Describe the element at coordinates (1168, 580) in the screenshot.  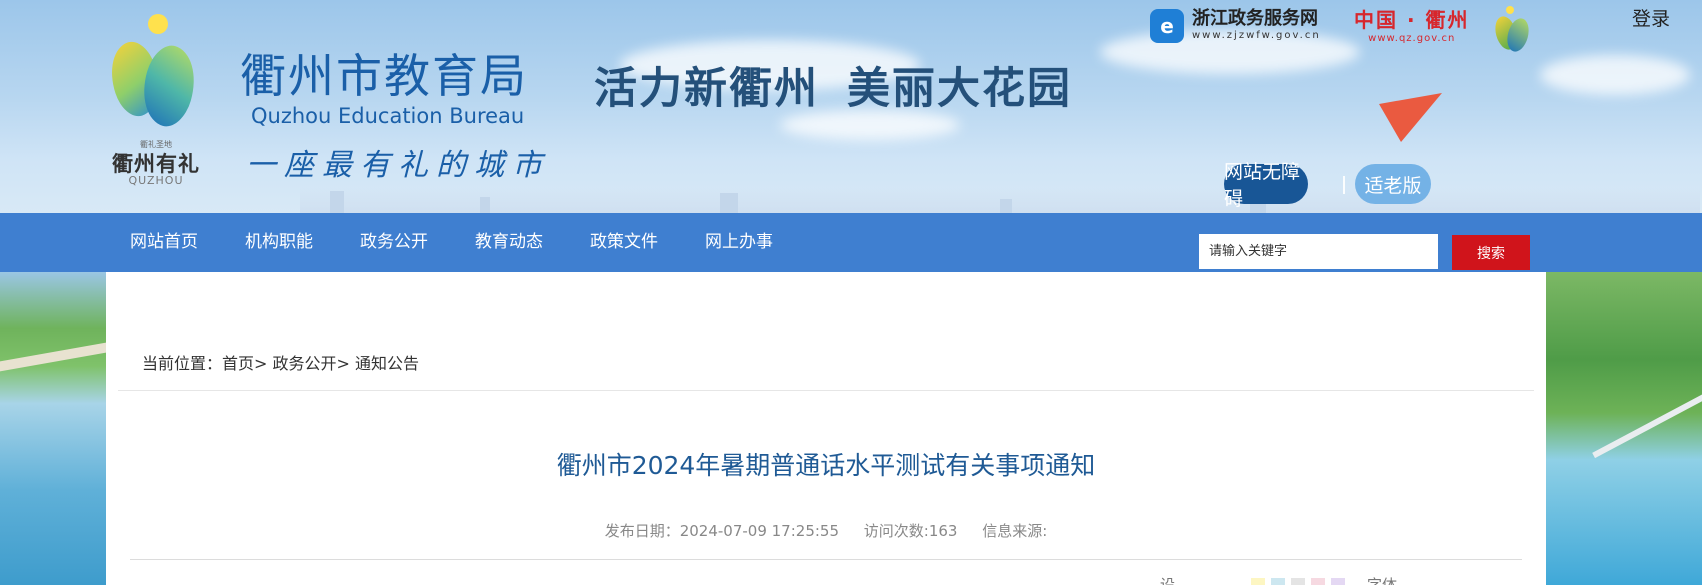
I see `bg-color-label: 设` at that location.